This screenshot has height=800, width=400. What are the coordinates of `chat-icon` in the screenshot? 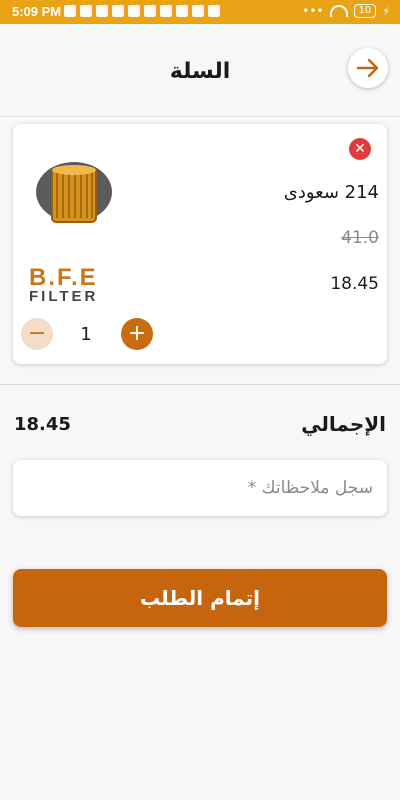 It's located at (198, 11).